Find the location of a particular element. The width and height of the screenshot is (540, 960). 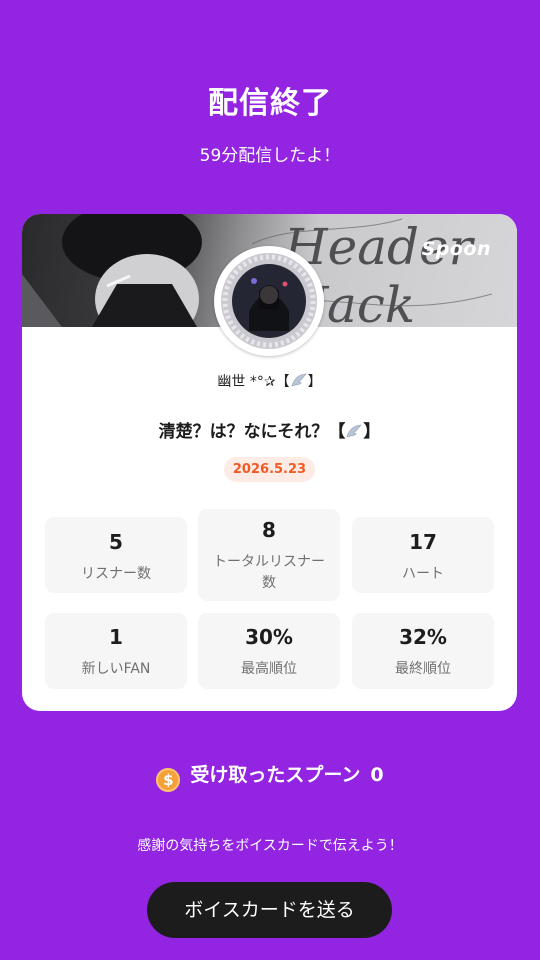

stat-total-listeners: 8 トータルリスナー数 is located at coordinates (269, 555).